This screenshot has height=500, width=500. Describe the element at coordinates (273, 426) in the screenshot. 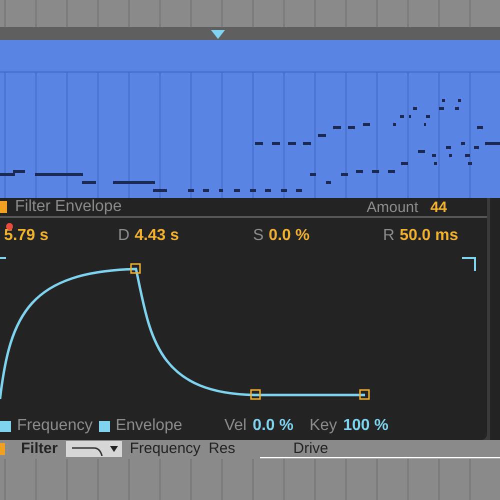

I see `modifier-value: 0.0 %` at that location.